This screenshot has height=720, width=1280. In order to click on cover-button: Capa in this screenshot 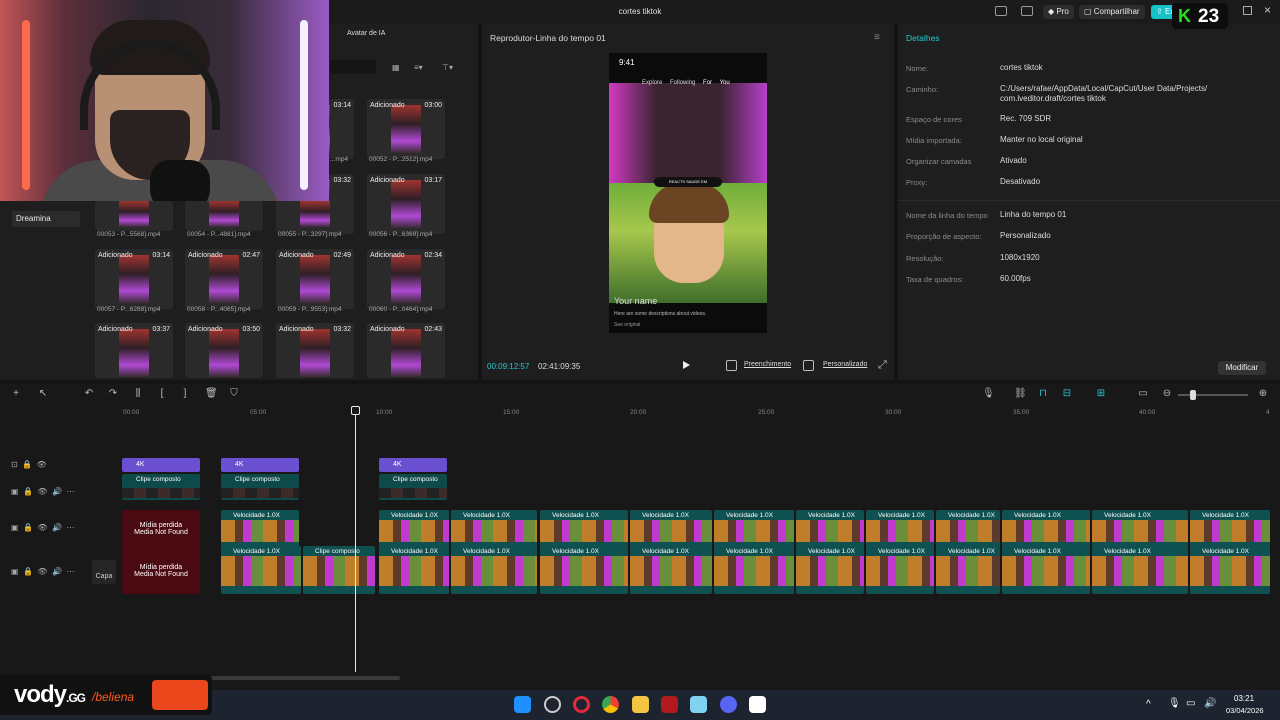, I will do `click(104, 572)`.